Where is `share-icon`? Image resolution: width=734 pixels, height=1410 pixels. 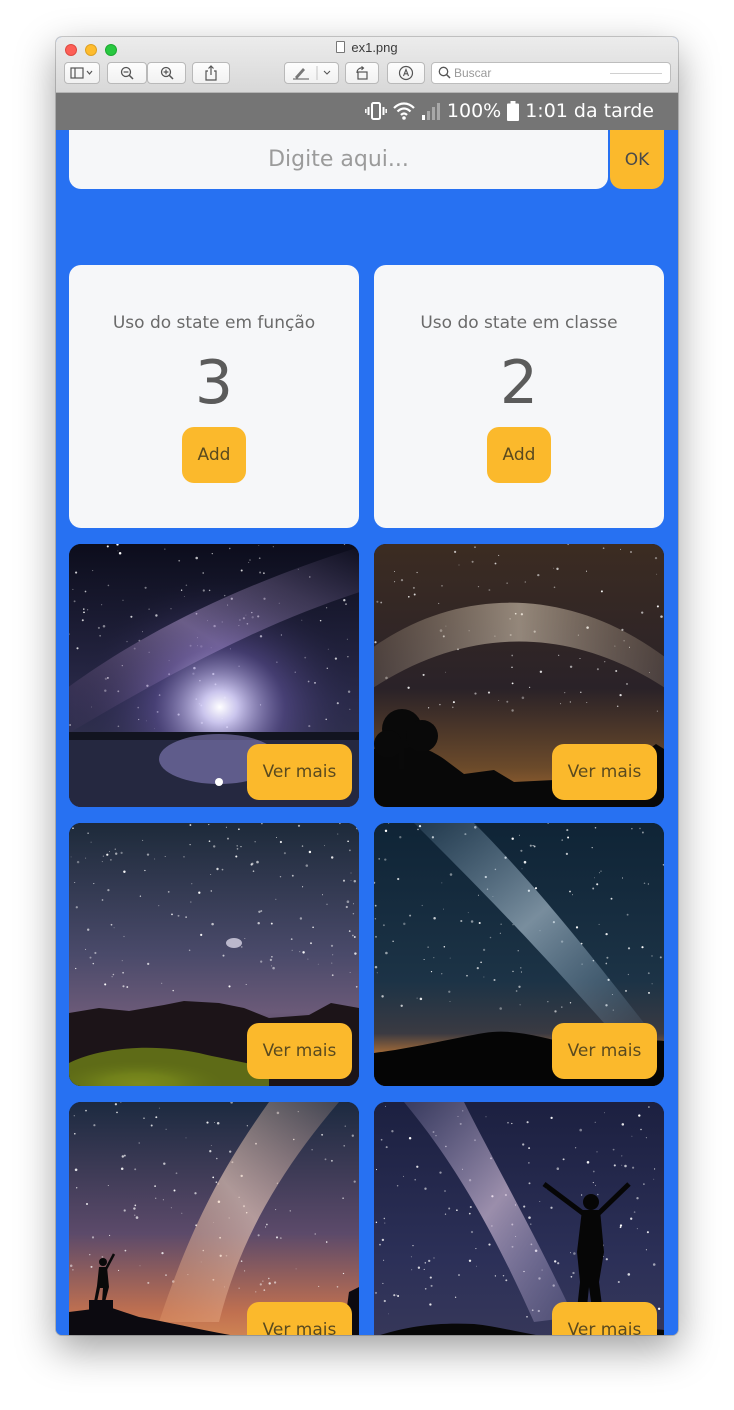 share-icon is located at coordinates (211, 73).